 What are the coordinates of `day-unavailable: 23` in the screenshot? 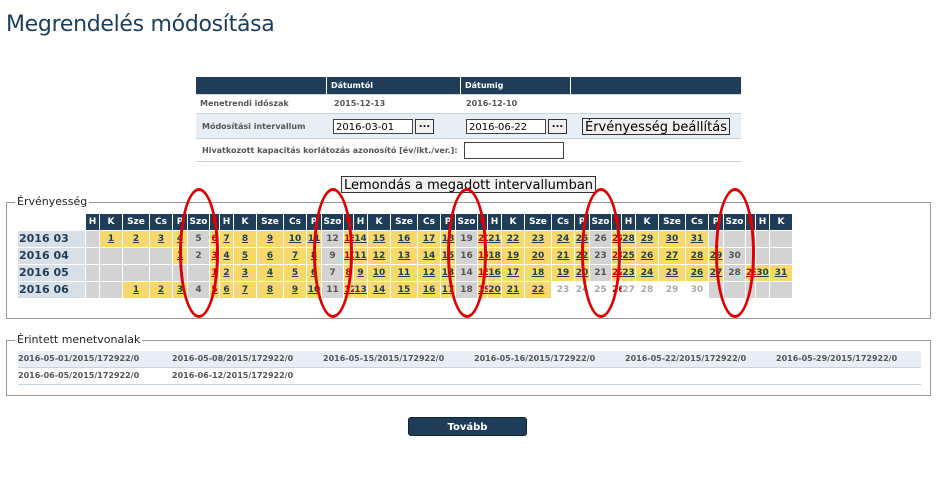 It's located at (563, 290).